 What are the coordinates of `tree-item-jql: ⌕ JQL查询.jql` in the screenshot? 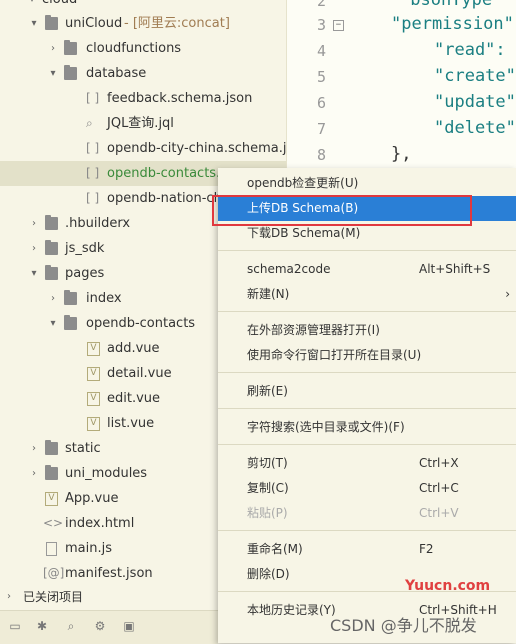 It's located at (143, 123).